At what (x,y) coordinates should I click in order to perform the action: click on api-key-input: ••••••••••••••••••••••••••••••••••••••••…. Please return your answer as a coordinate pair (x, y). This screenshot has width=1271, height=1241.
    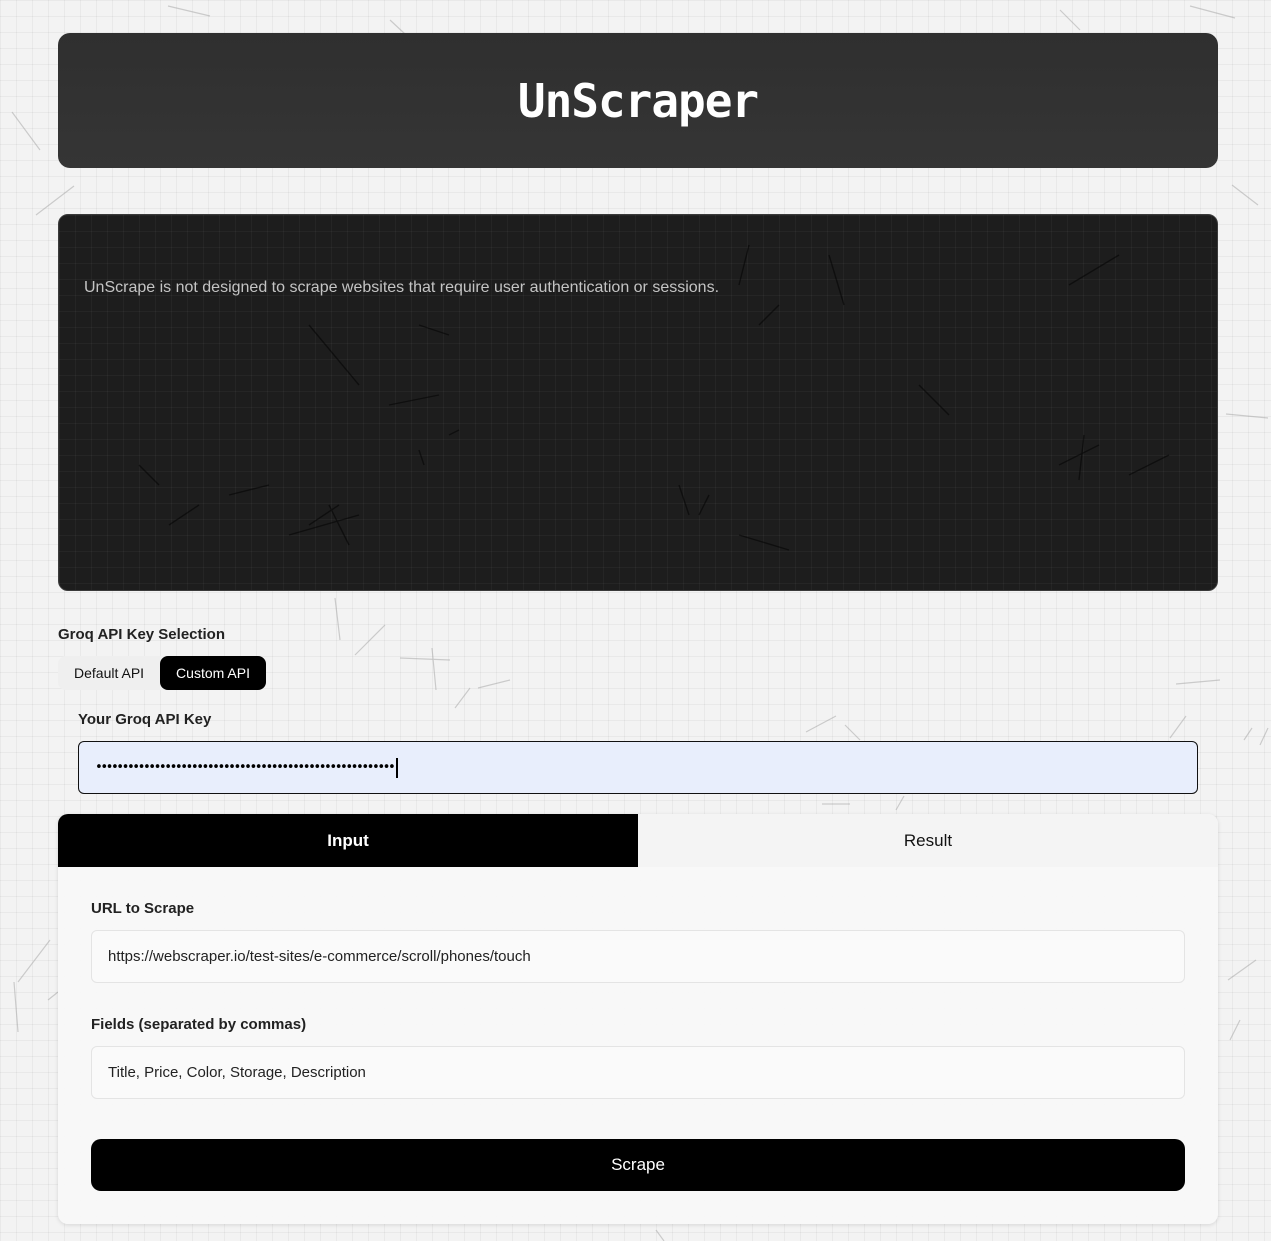
    Looking at the image, I should click on (638, 767).